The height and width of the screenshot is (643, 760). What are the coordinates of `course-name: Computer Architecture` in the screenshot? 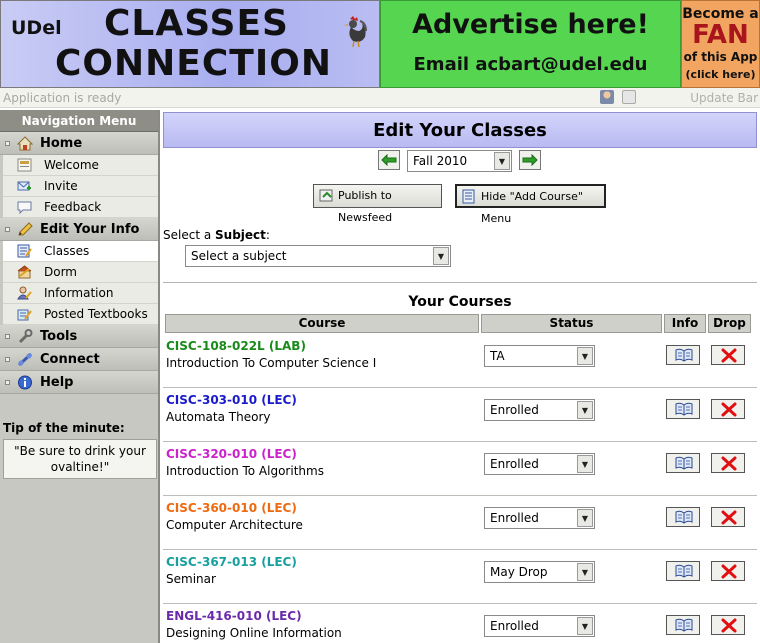 It's located at (234, 525).